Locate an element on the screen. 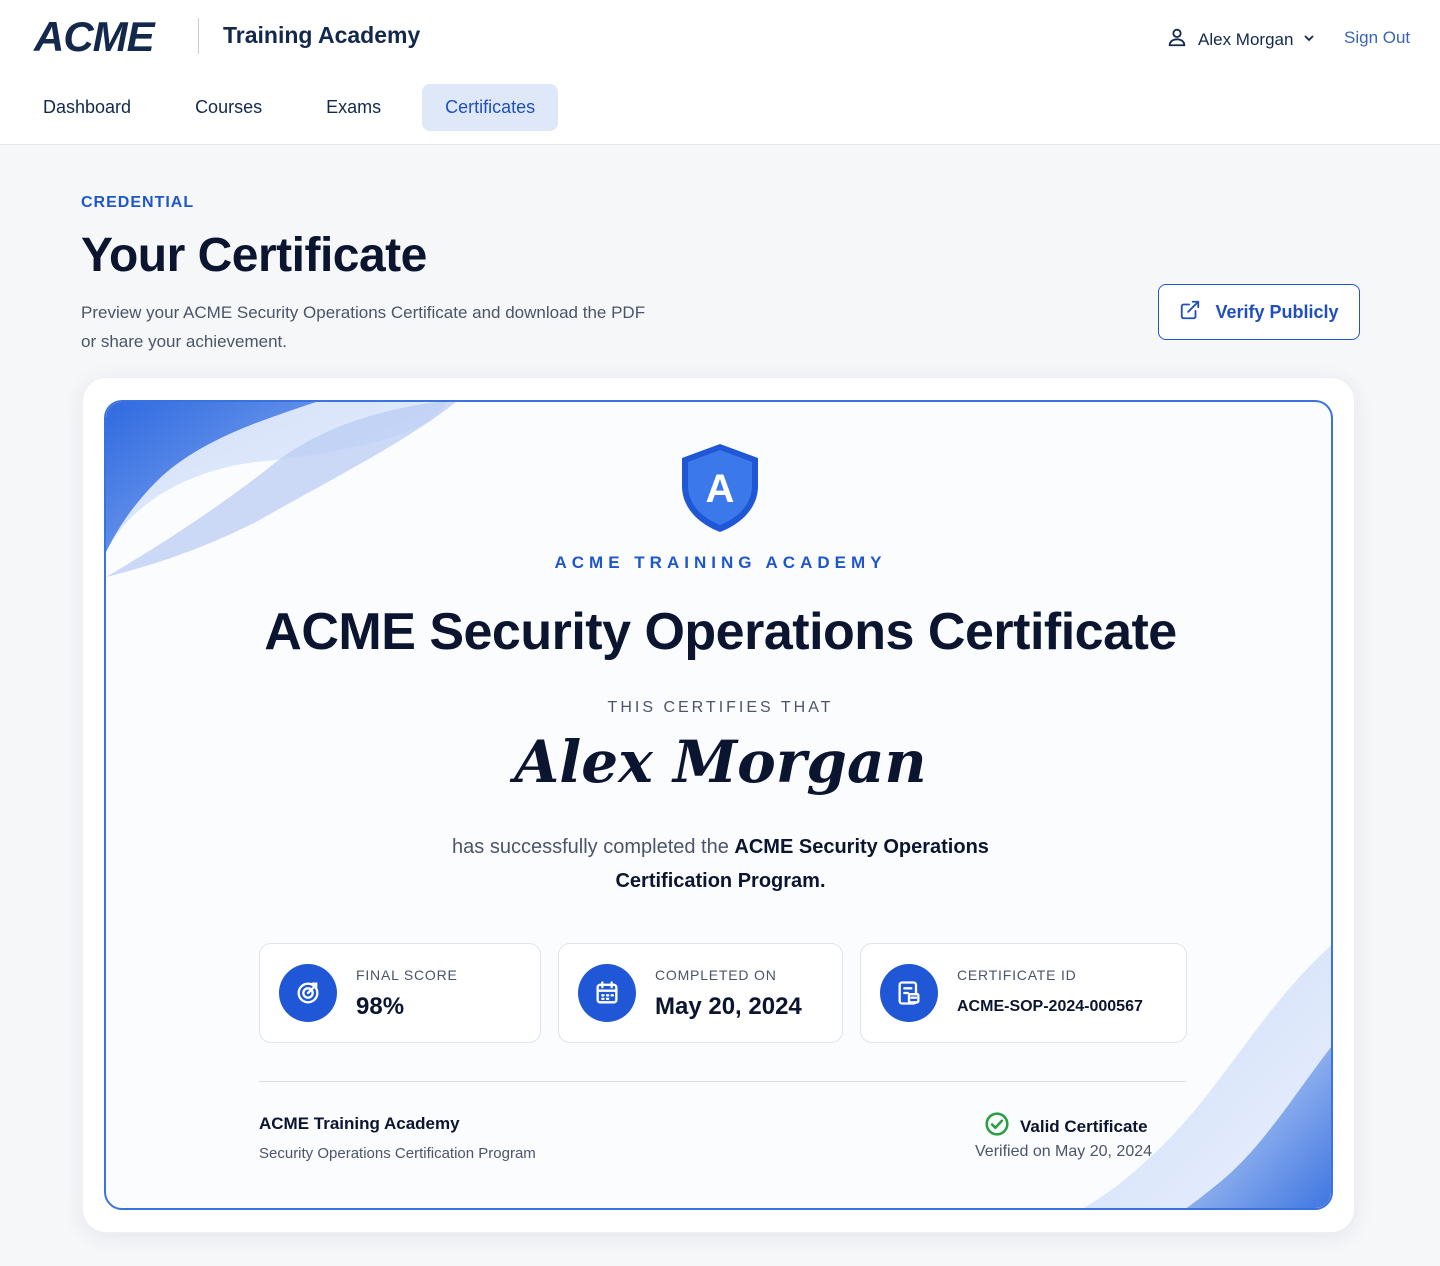 Image resolution: width=1440 pixels, height=1266 pixels. acme-logo: ACME is located at coordinates (94, 37).